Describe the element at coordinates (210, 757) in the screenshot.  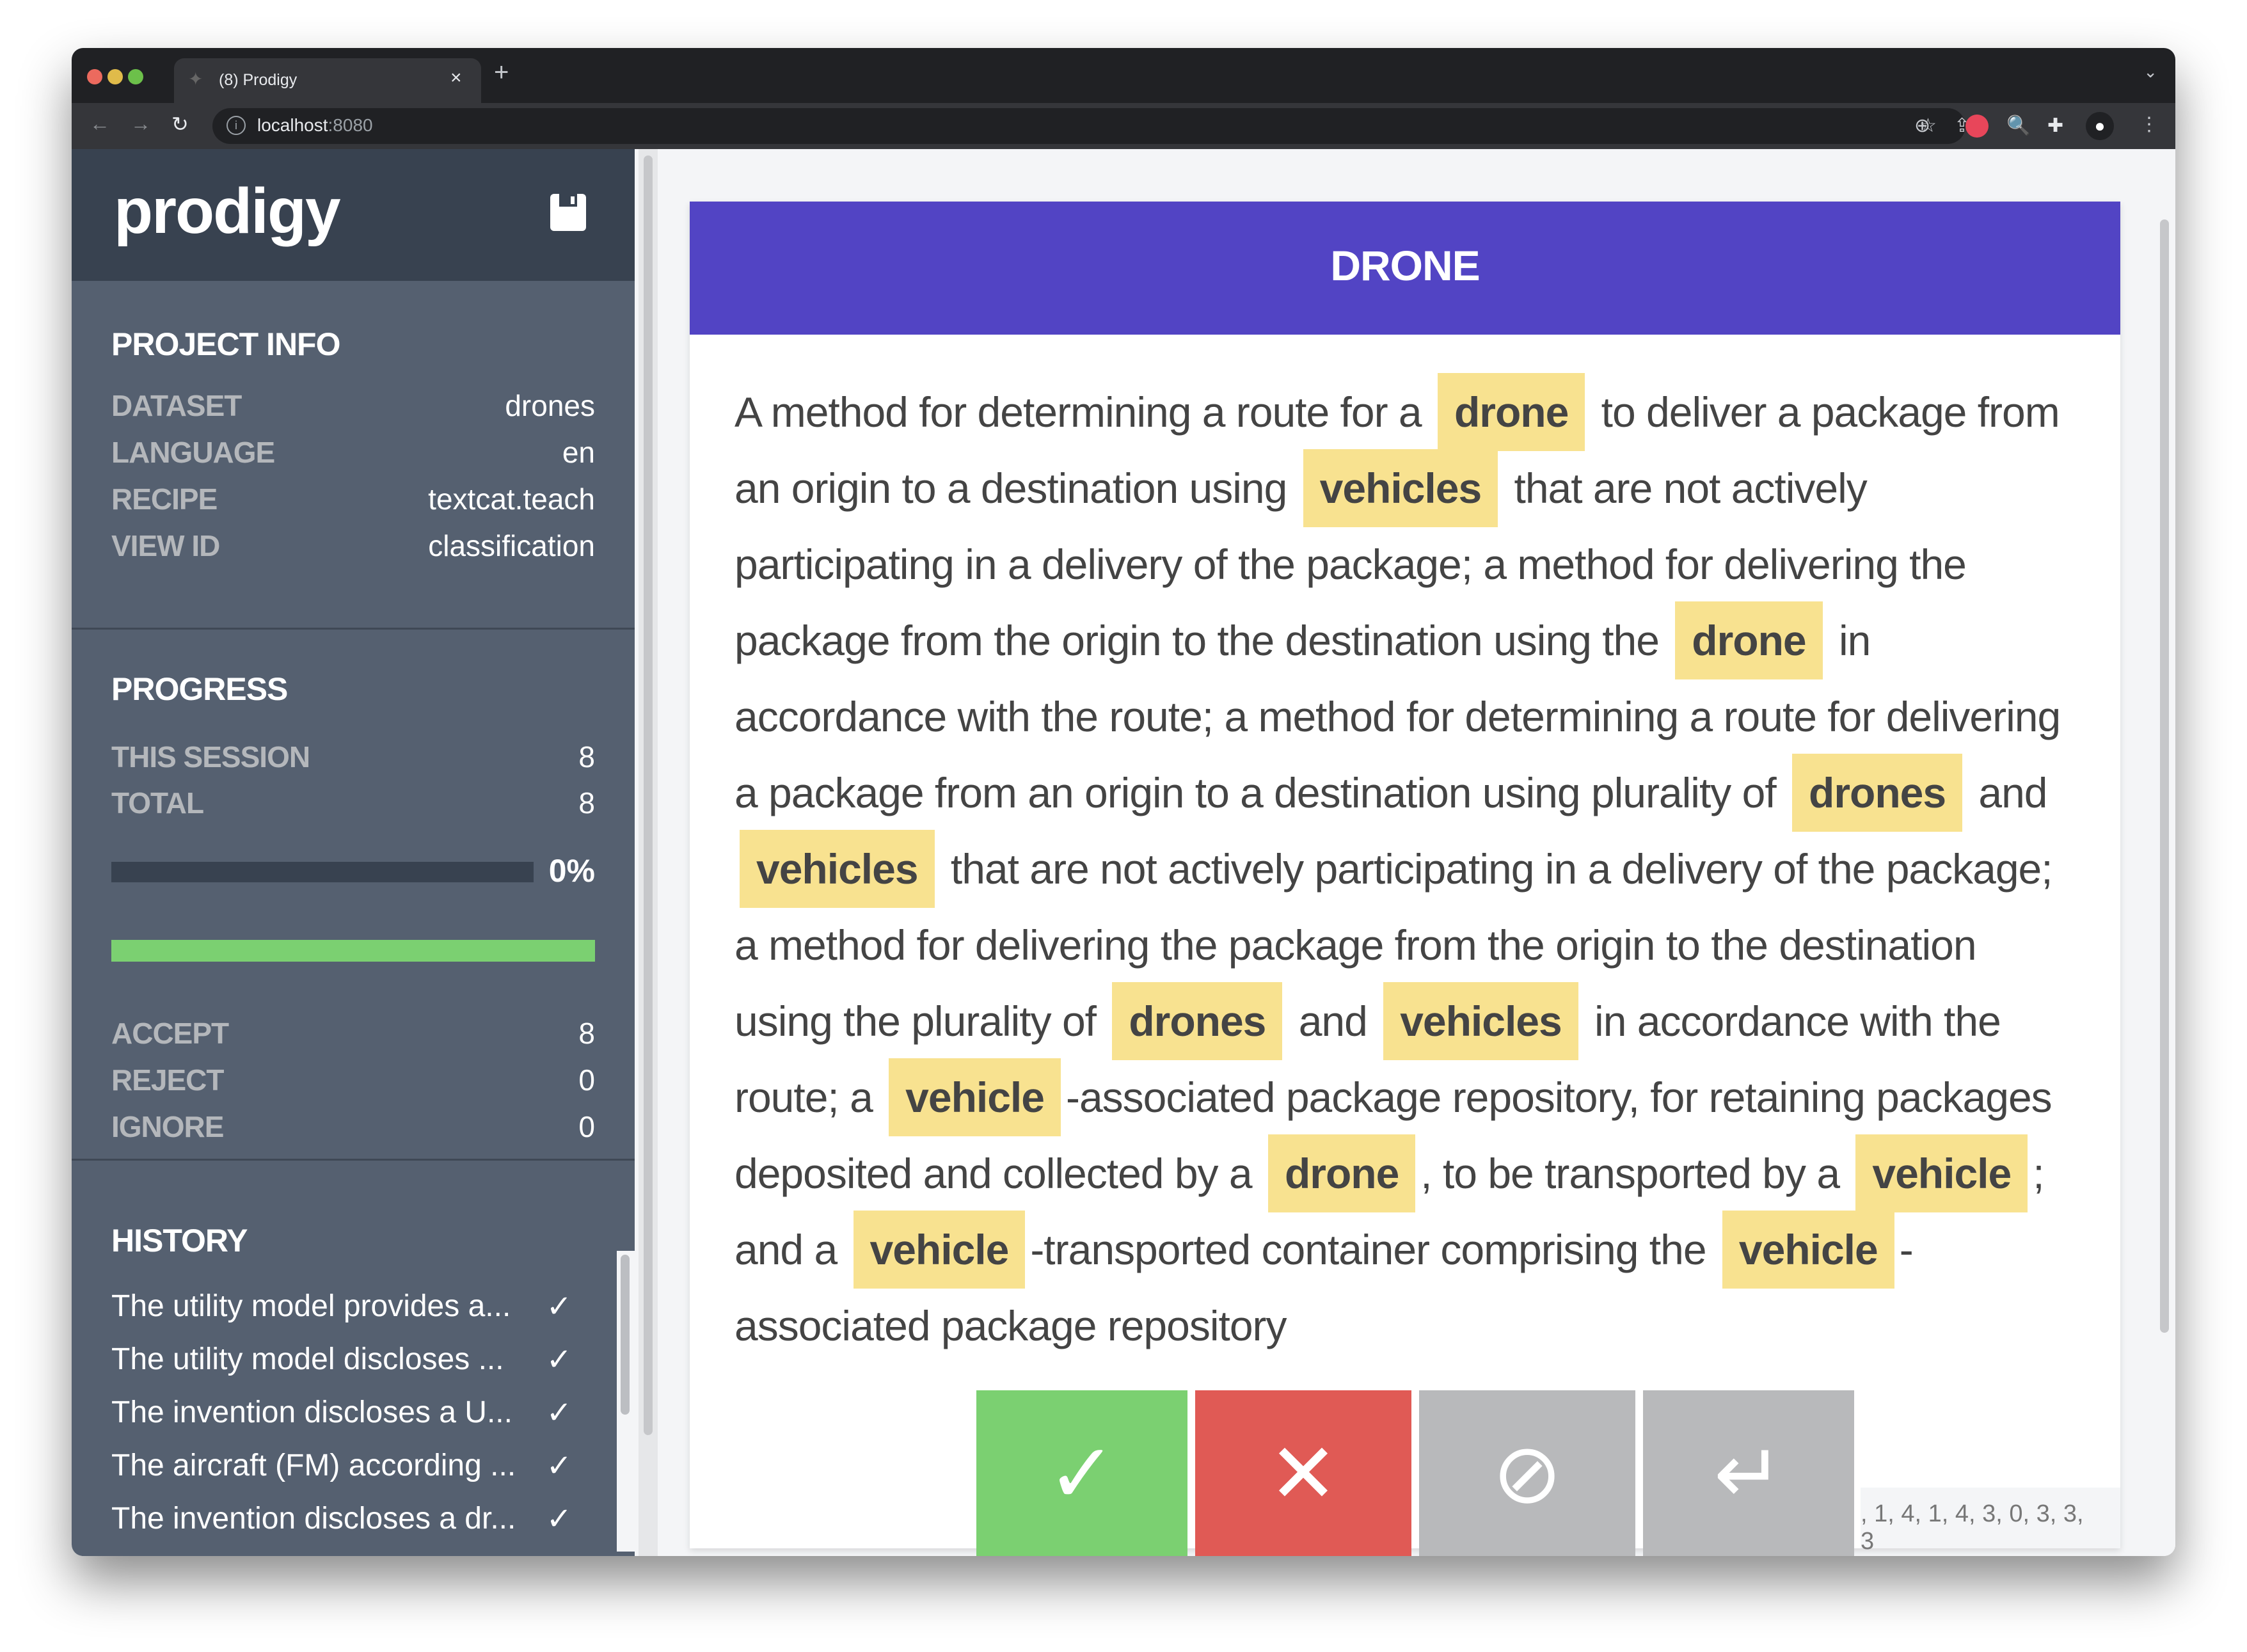
I see `progress-key: THIS SESSION` at that location.